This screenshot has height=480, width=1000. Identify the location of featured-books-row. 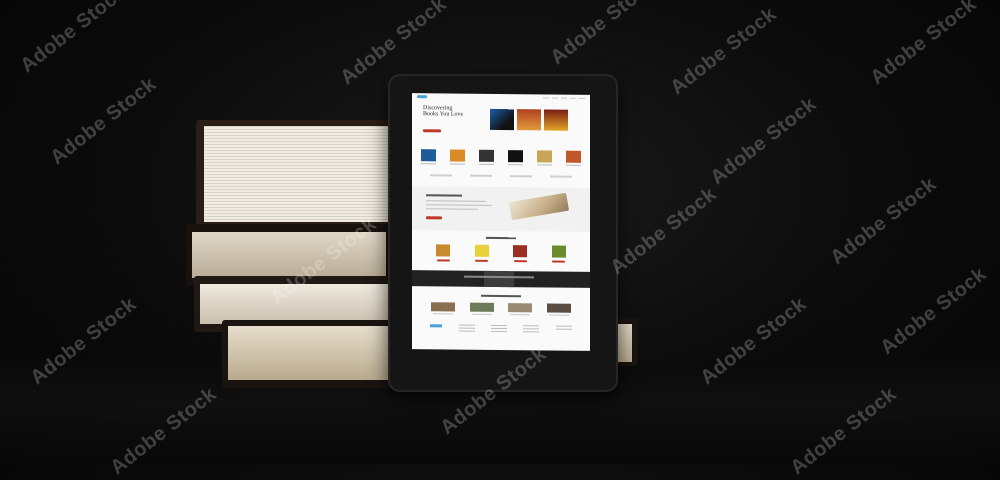
(501, 250).